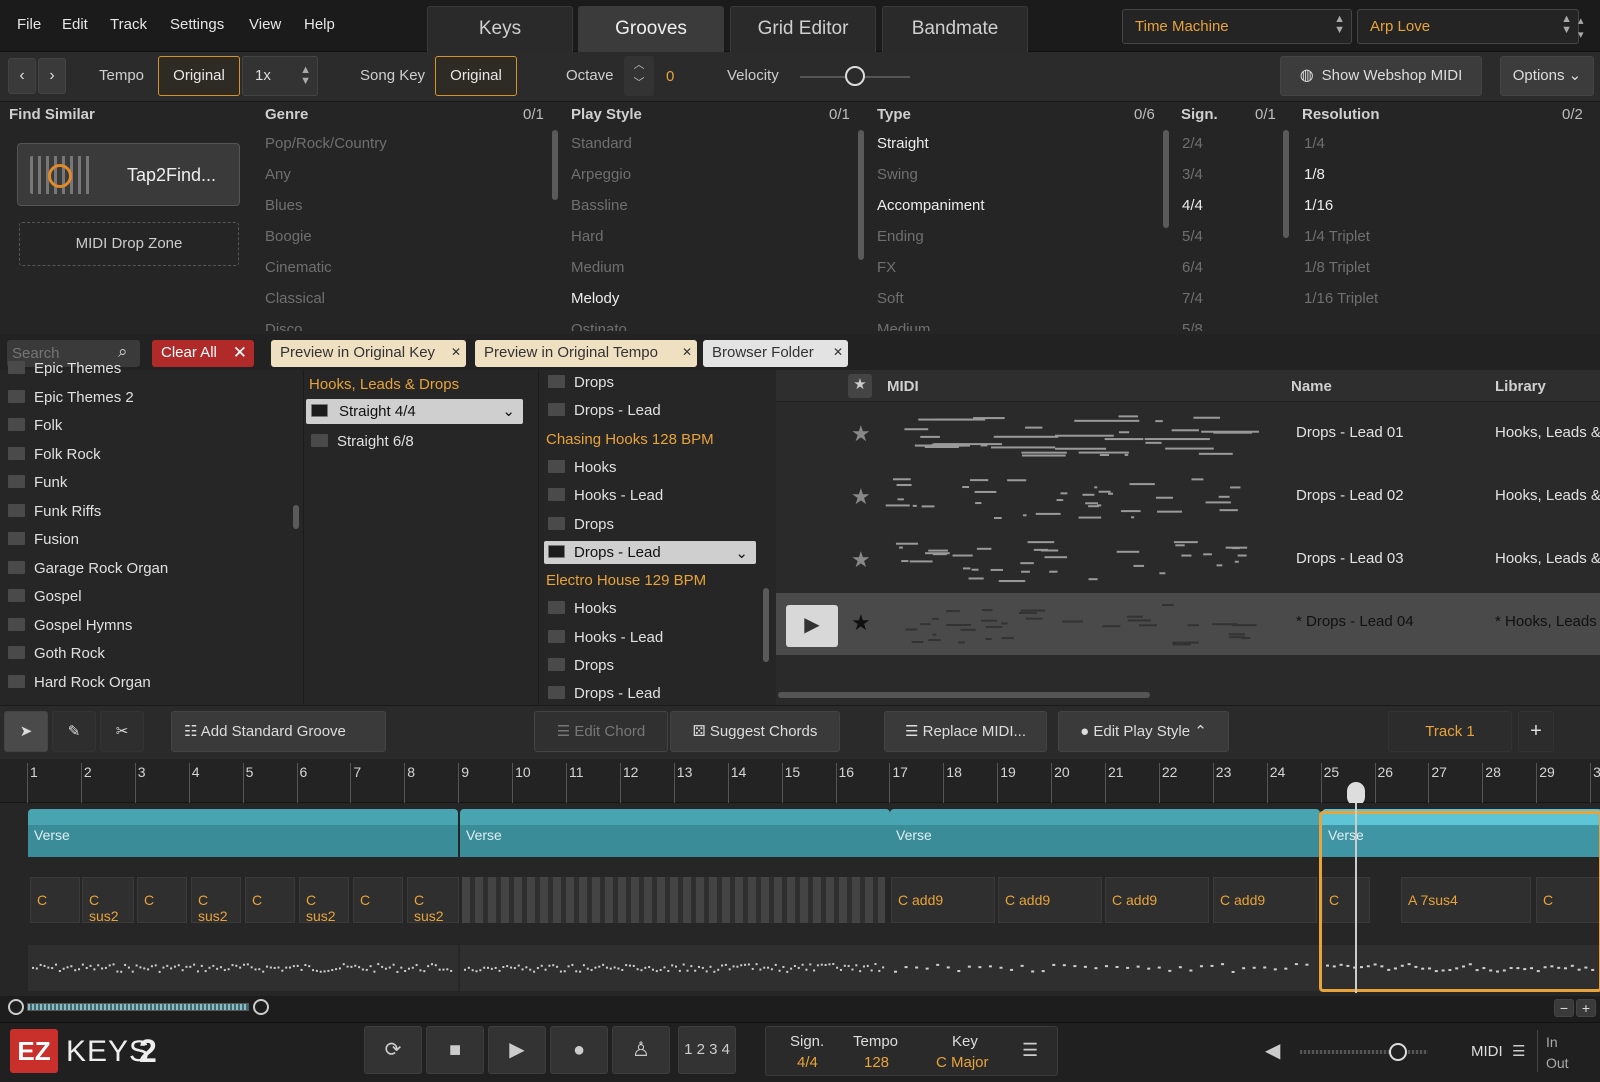 The width and height of the screenshot is (1600, 1082). Describe the element at coordinates (1518, 1051) in the screenshot. I see `midi-menu-icon: ☰` at that location.